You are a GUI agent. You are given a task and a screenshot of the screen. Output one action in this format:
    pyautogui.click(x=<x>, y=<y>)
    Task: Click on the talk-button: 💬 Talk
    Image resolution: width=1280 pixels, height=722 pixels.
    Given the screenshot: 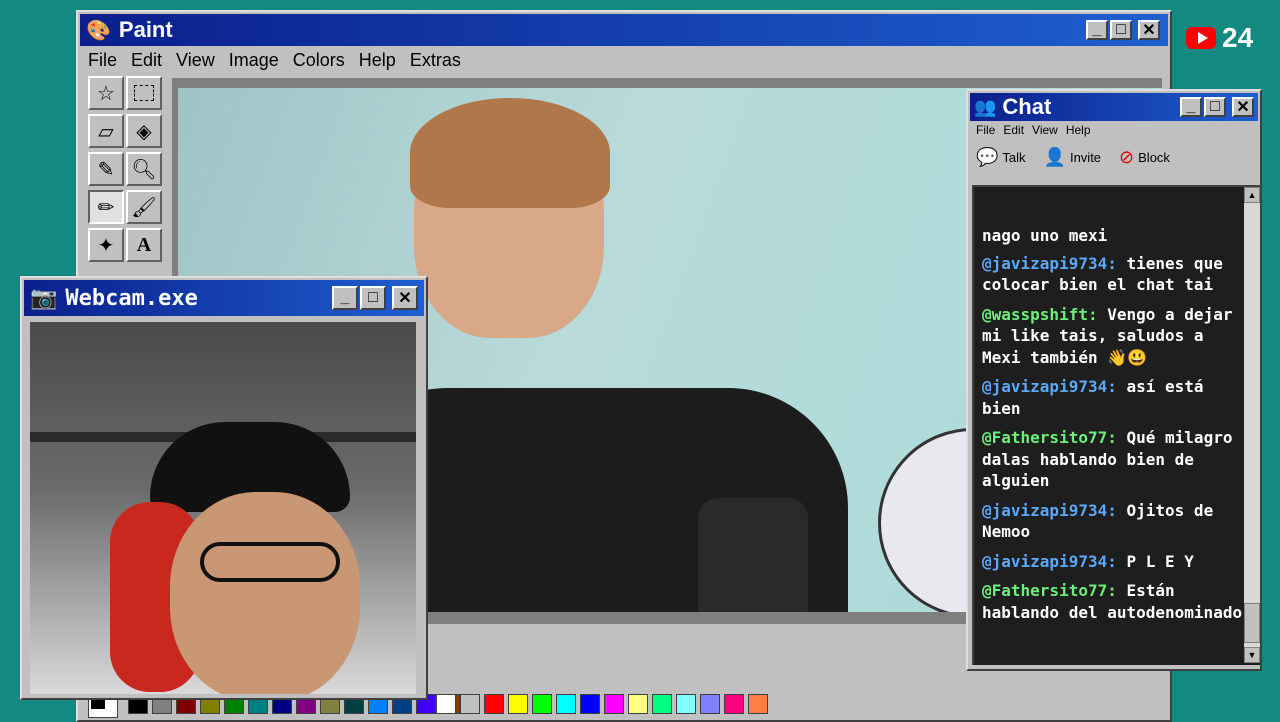 What is the action you would take?
    pyautogui.click(x=1001, y=157)
    